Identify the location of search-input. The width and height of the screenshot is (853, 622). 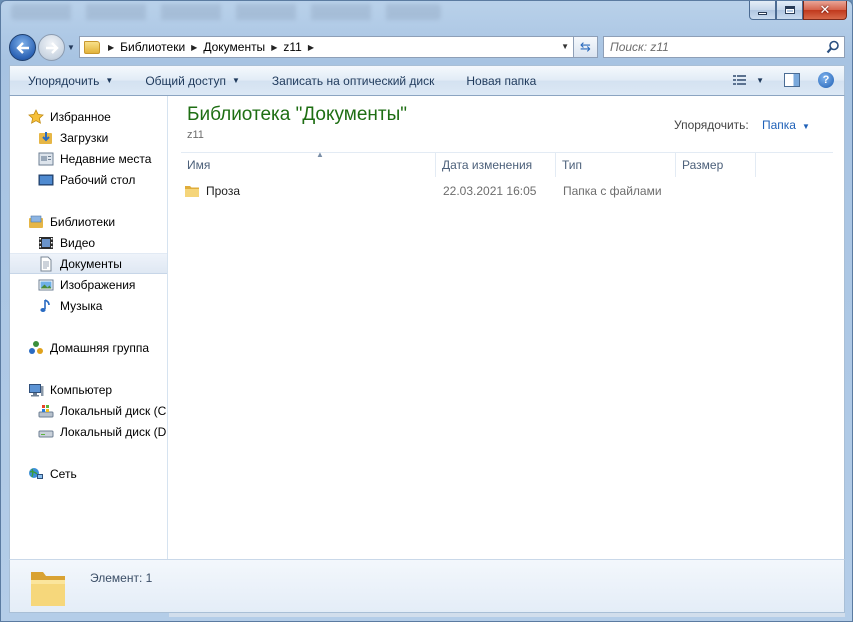
(709, 47).